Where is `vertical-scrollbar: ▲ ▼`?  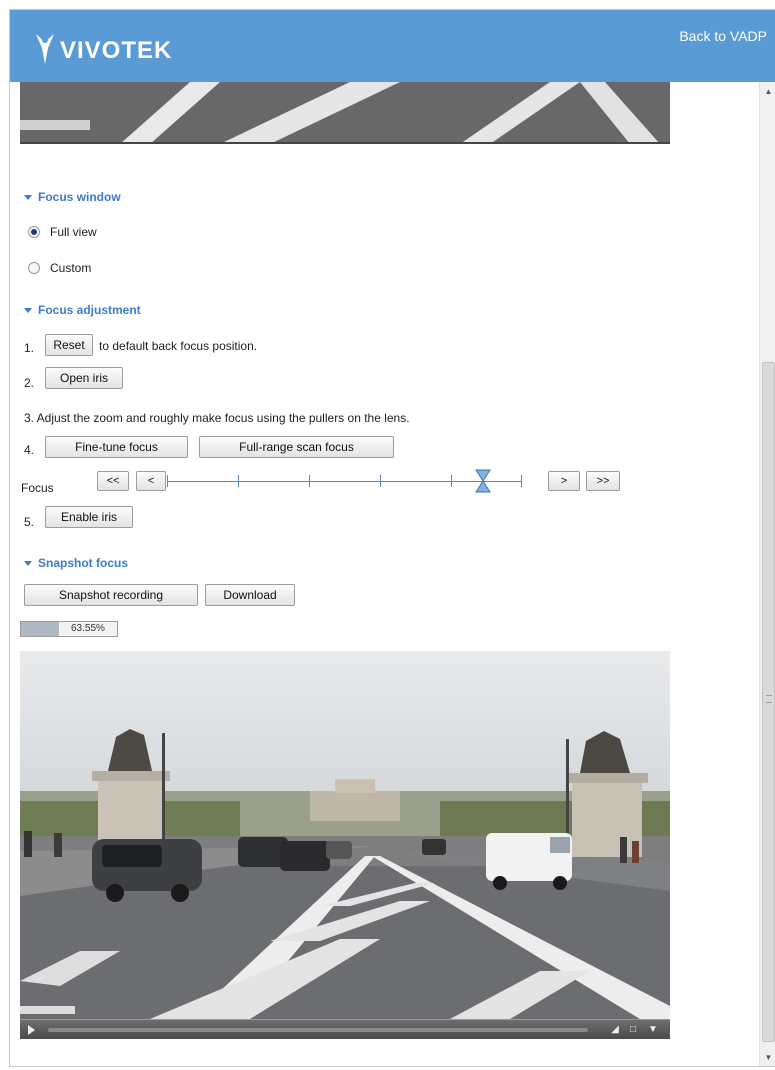 vertical-scrollbar: ▲ ▼ is located at coordinates (767, 574).